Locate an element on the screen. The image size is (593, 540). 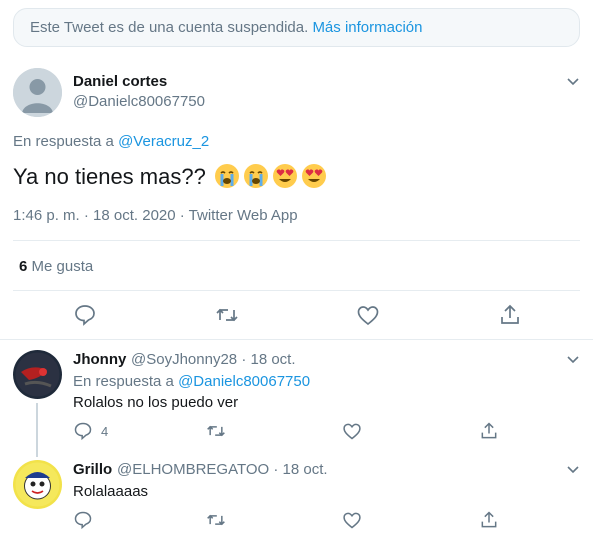
reply-author-name: Jhonny is located at coordinates (99, 359).